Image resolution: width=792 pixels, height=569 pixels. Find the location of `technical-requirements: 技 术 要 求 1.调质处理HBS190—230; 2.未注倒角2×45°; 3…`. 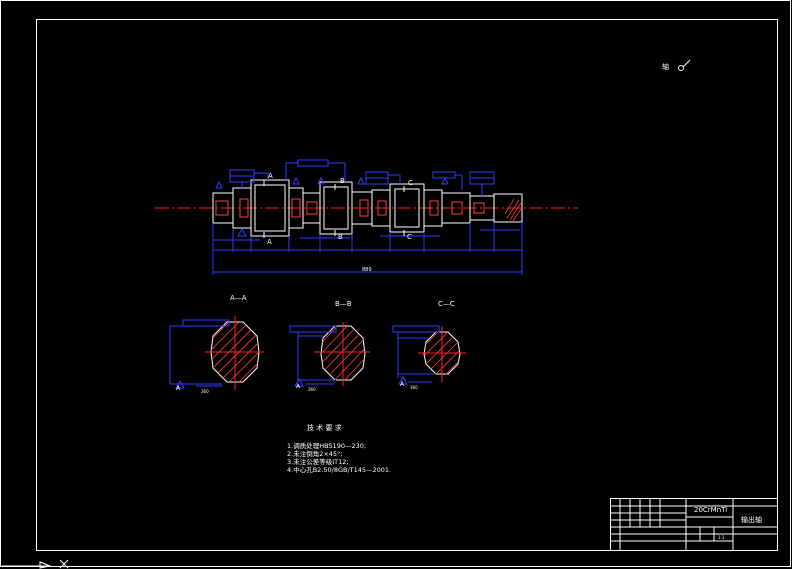

technical-requirements: 技 术 要 求 1.调质处理HBS190—230; 2.未注倒角2×45°; 3… is located at coordinates (339, 448).